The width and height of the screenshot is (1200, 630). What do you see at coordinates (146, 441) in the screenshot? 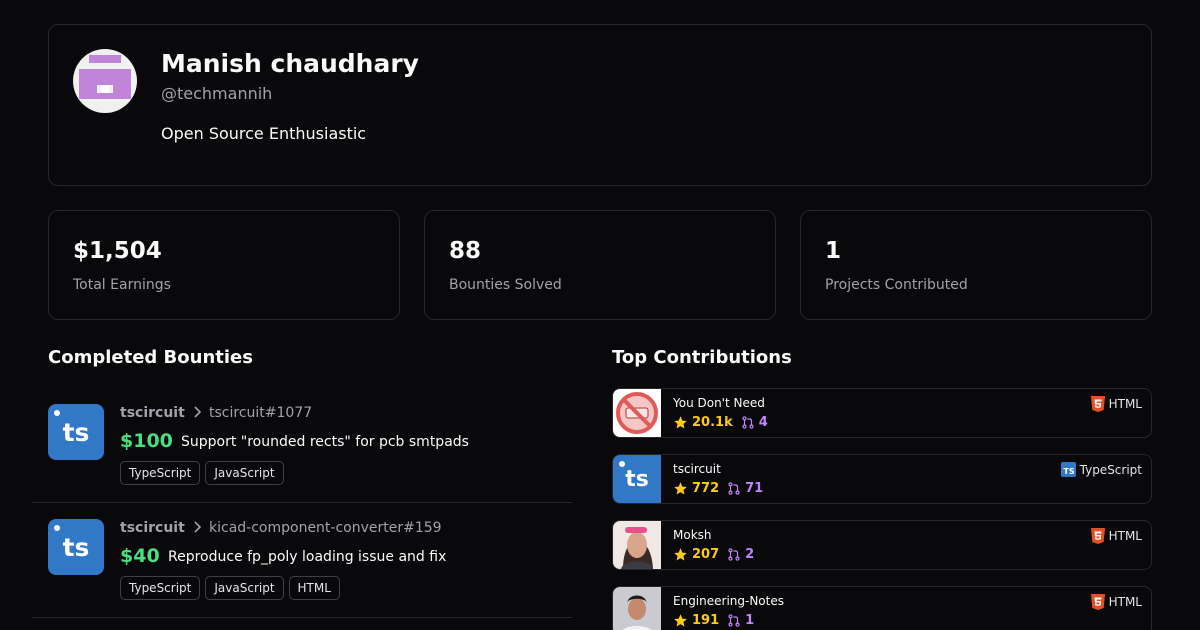
I see `bounty-amount: $100` at bounding box center [146, 441].